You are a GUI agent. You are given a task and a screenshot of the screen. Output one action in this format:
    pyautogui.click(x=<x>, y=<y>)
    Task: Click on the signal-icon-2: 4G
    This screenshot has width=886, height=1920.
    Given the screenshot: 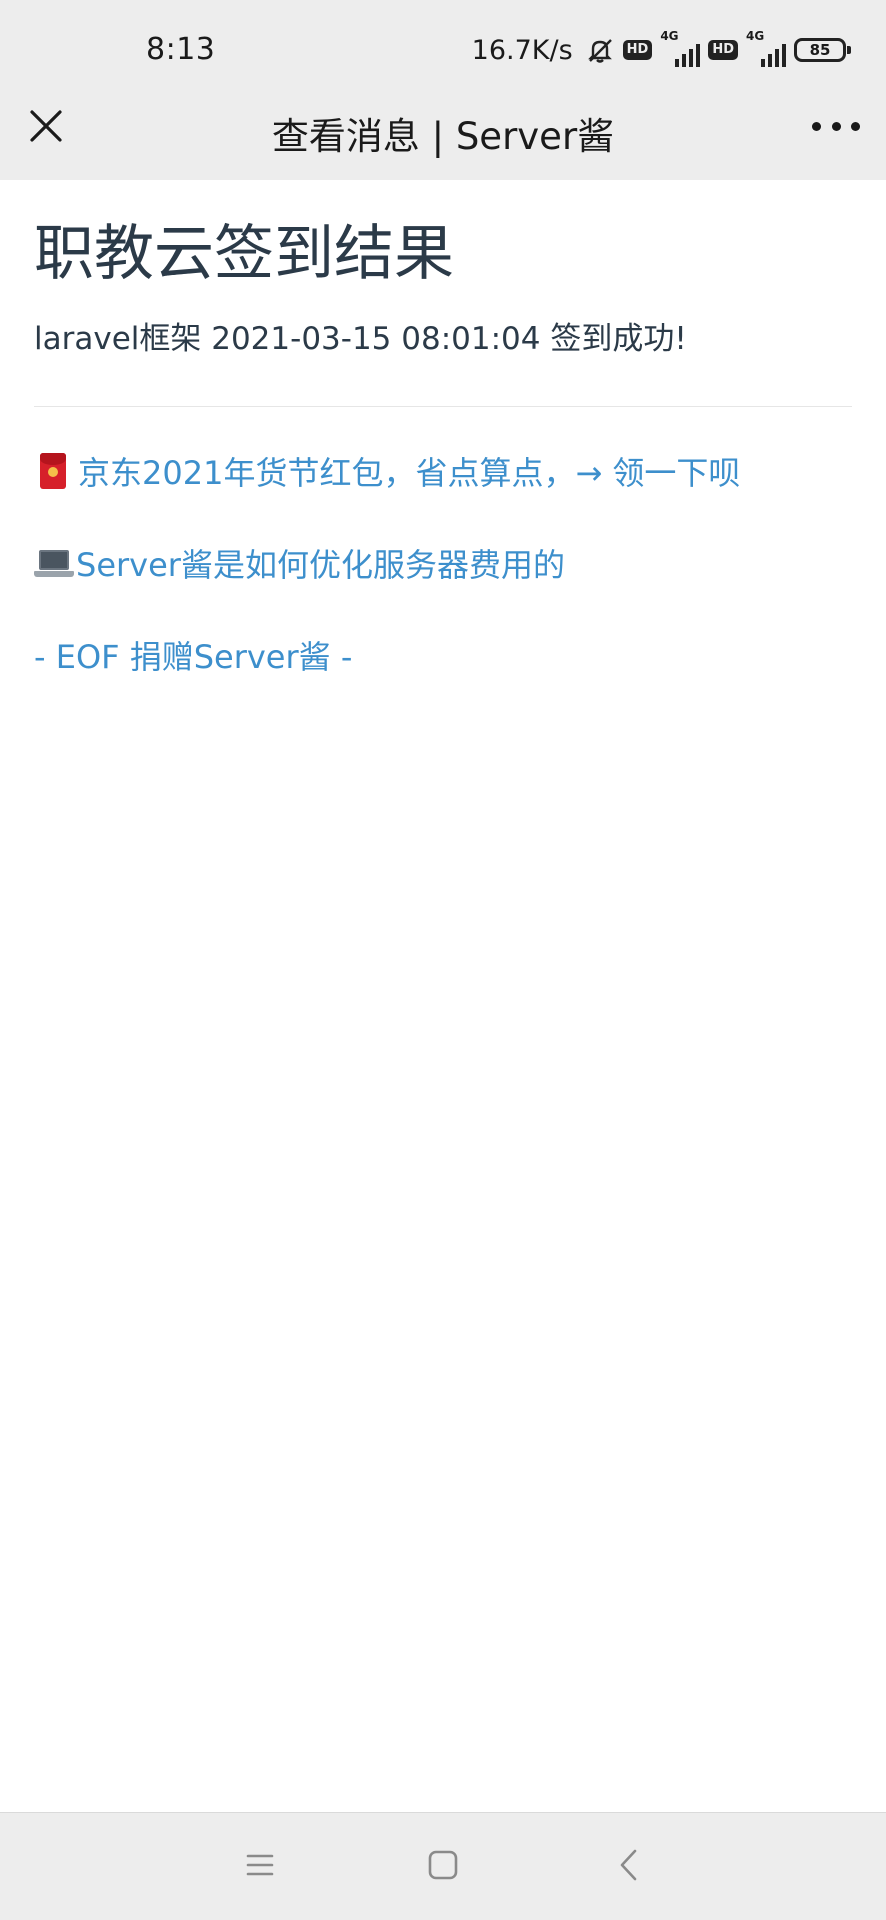 What is the action you would take?
    pyautogui.click(x=766, y=48)
    